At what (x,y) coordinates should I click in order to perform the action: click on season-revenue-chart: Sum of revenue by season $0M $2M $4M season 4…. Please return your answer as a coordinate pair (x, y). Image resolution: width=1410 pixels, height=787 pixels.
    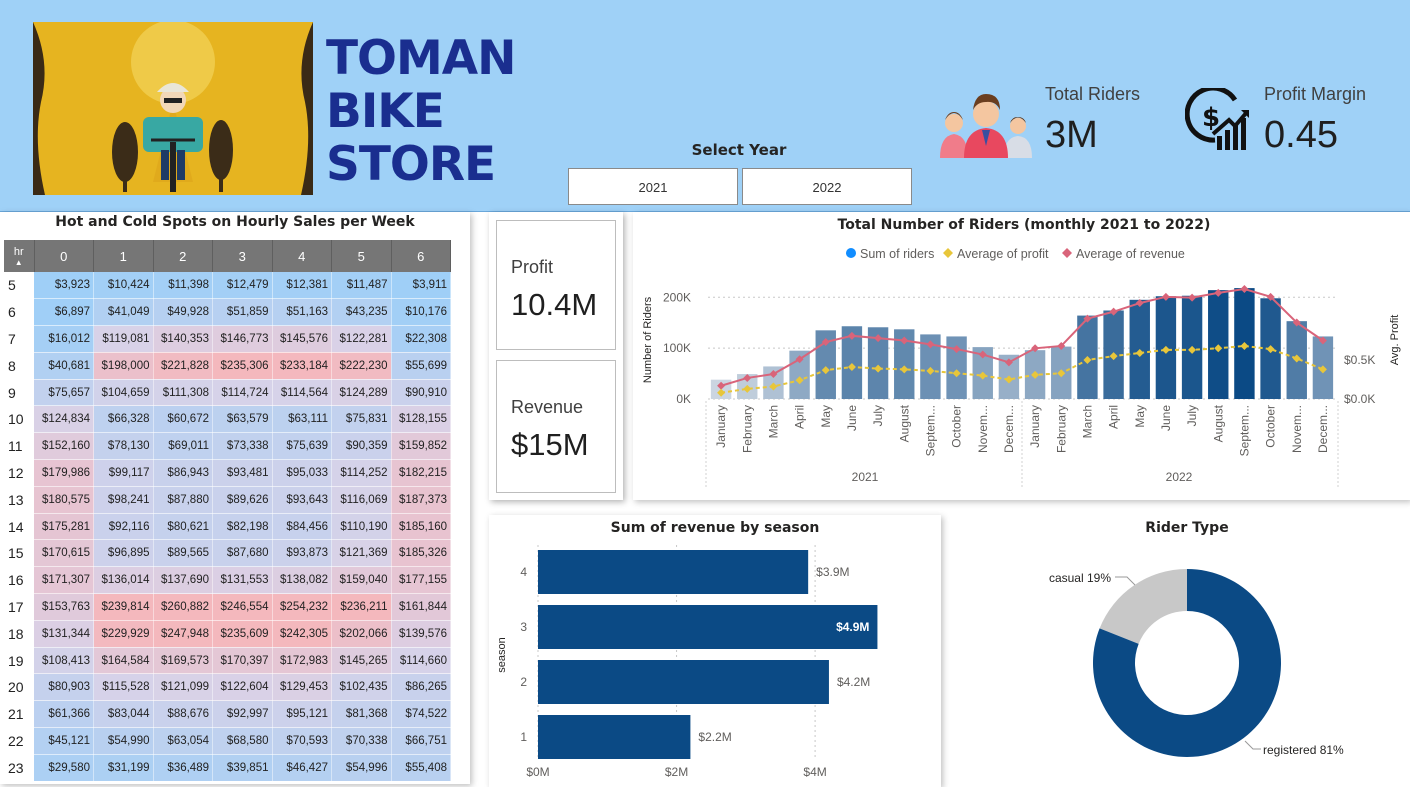
    Looking at the image, I should click on (687, 649).